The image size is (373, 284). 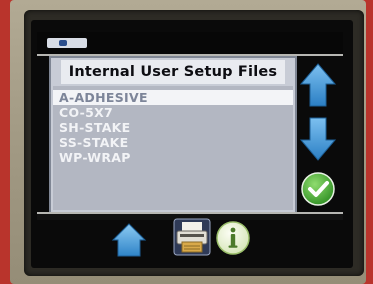 I want to click on home-button, so click(x=129, y=240).